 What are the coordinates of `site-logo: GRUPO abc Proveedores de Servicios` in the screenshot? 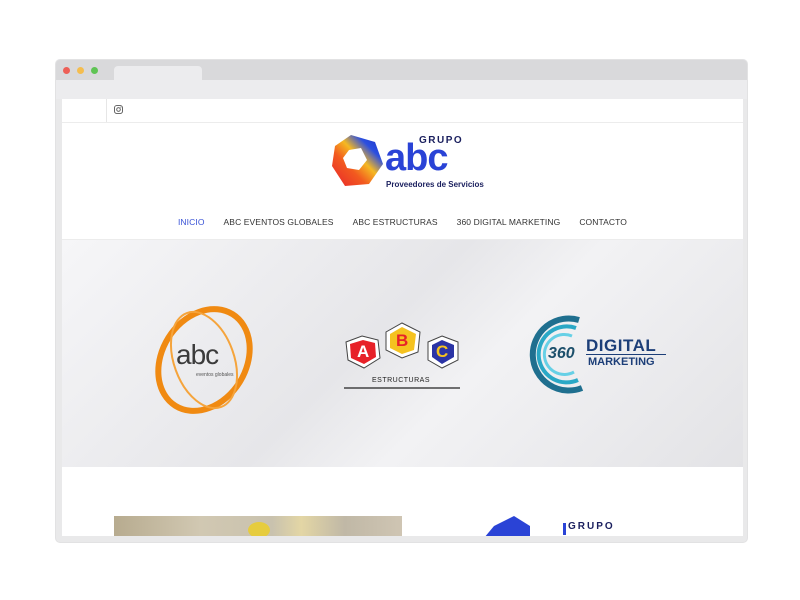 It's located at (405, 163).